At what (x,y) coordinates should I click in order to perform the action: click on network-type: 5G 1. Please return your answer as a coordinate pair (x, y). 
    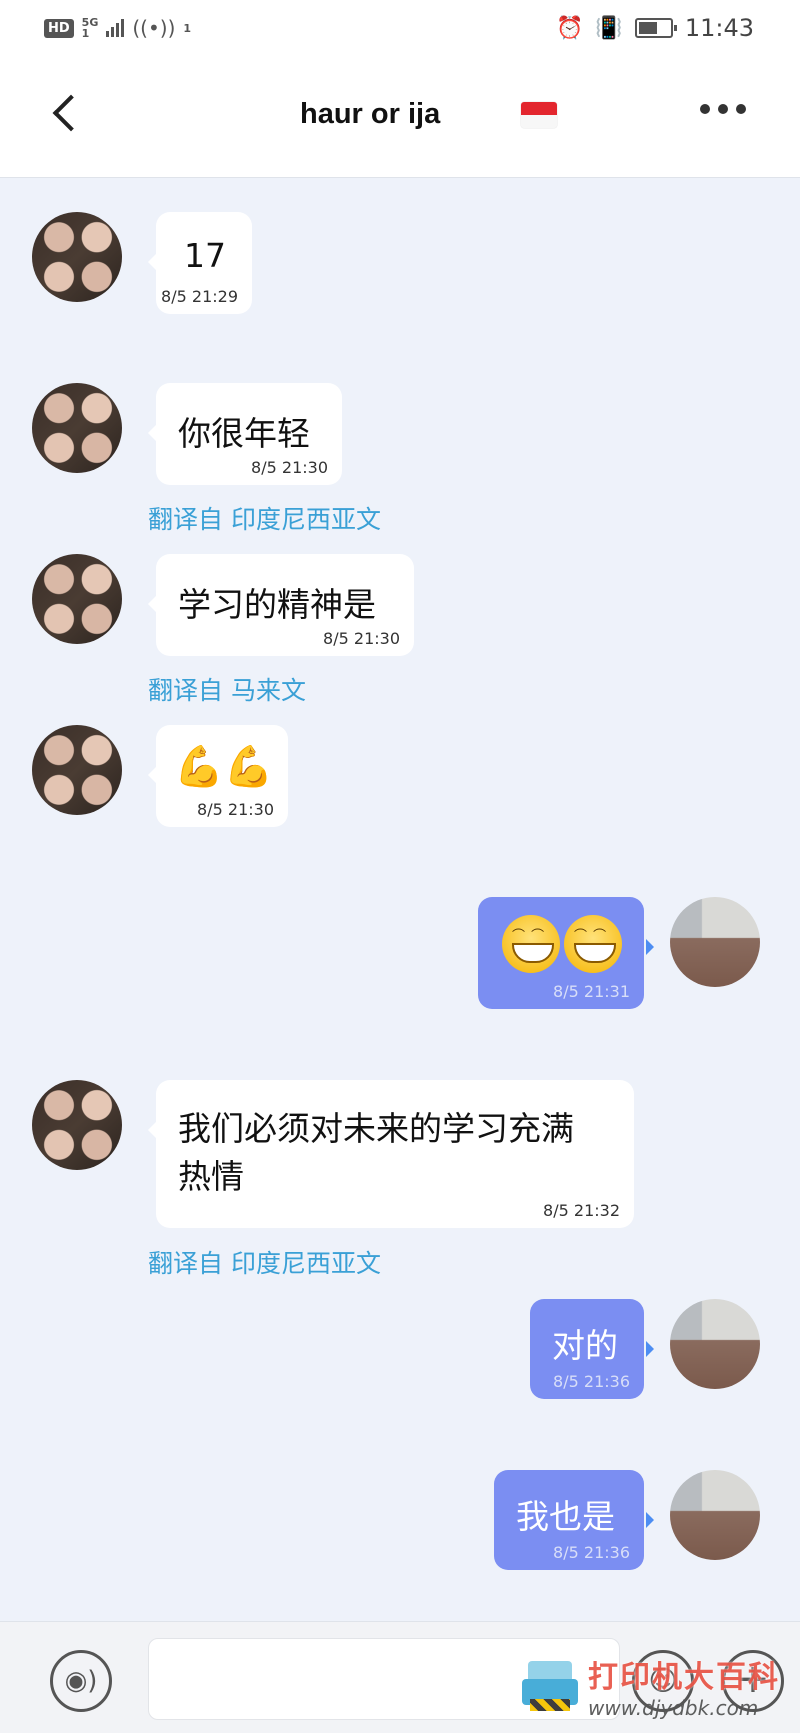
    Looking at the image, I should click on (90, 28).